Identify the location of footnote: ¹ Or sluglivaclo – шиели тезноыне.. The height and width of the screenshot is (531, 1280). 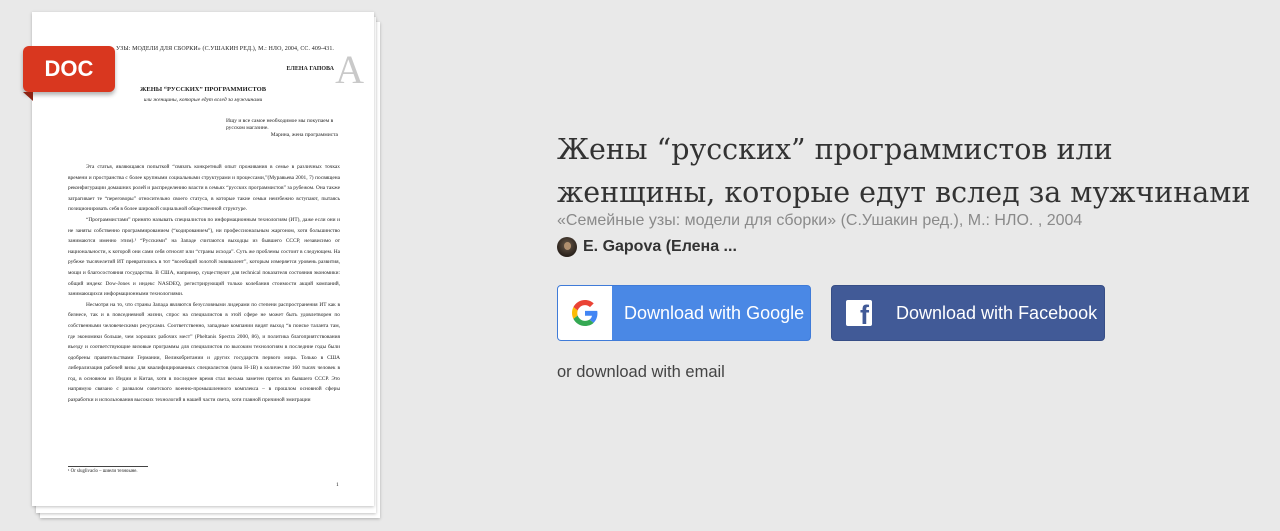
(103, 471).